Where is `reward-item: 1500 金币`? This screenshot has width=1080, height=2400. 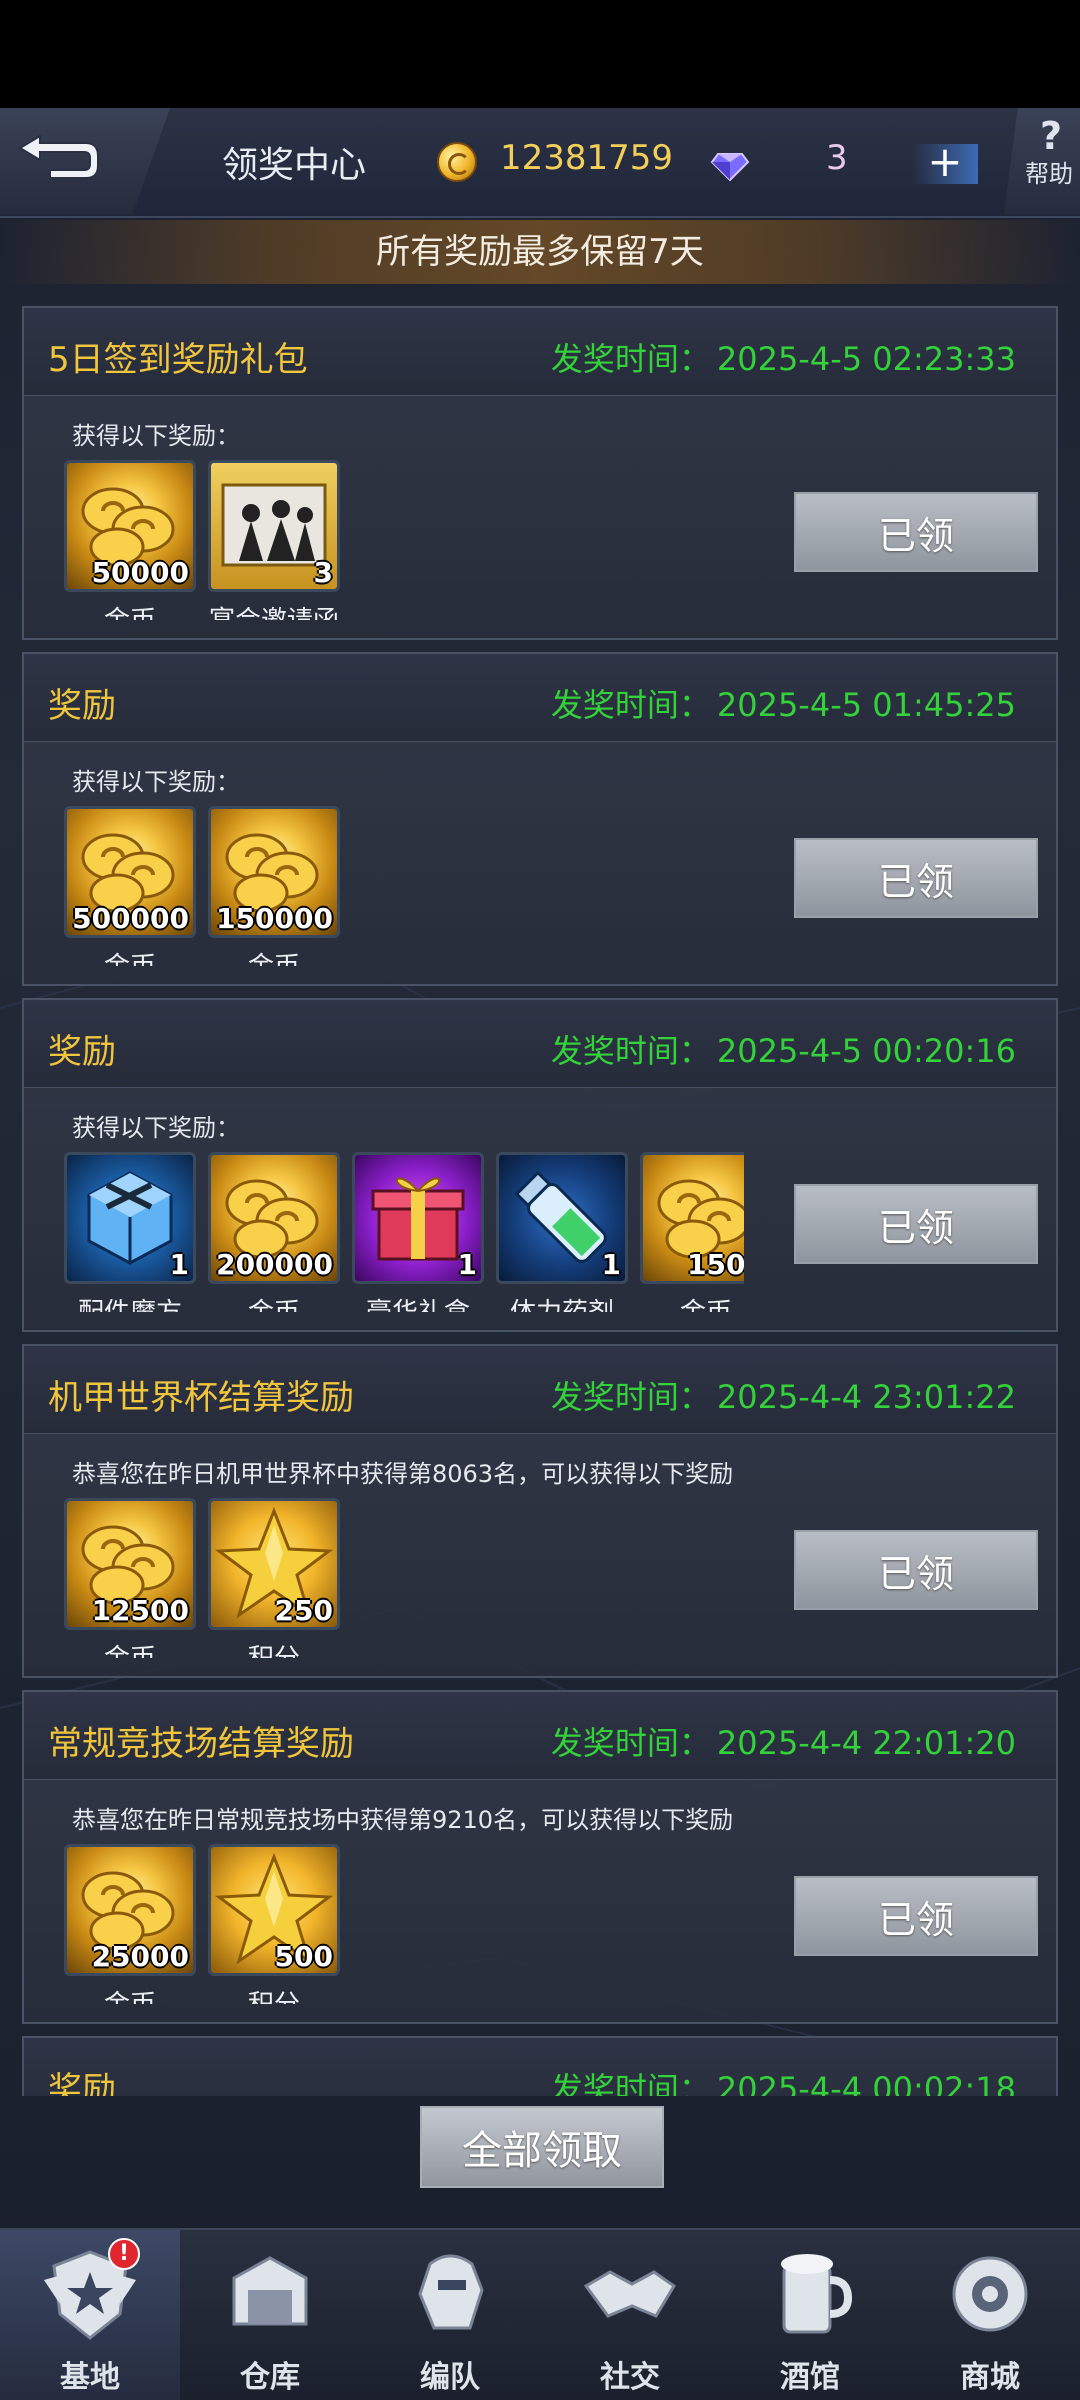 reward-item: 1500 金币 is located at coordinates (692, 1232).